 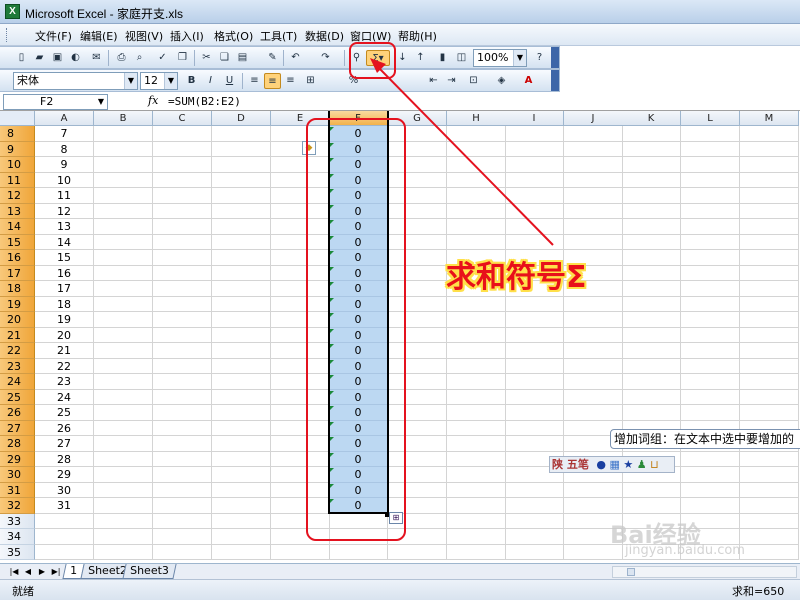 I want to click on cell-g29, so click(x=417, y=459).